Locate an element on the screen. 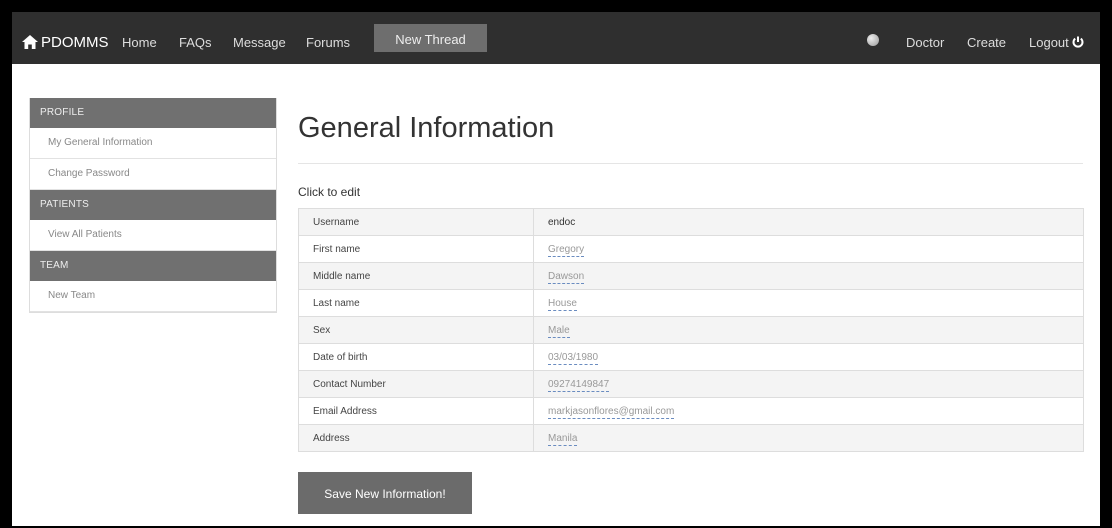  brand-link: PDOMMS is located at coordinates (65, 38).